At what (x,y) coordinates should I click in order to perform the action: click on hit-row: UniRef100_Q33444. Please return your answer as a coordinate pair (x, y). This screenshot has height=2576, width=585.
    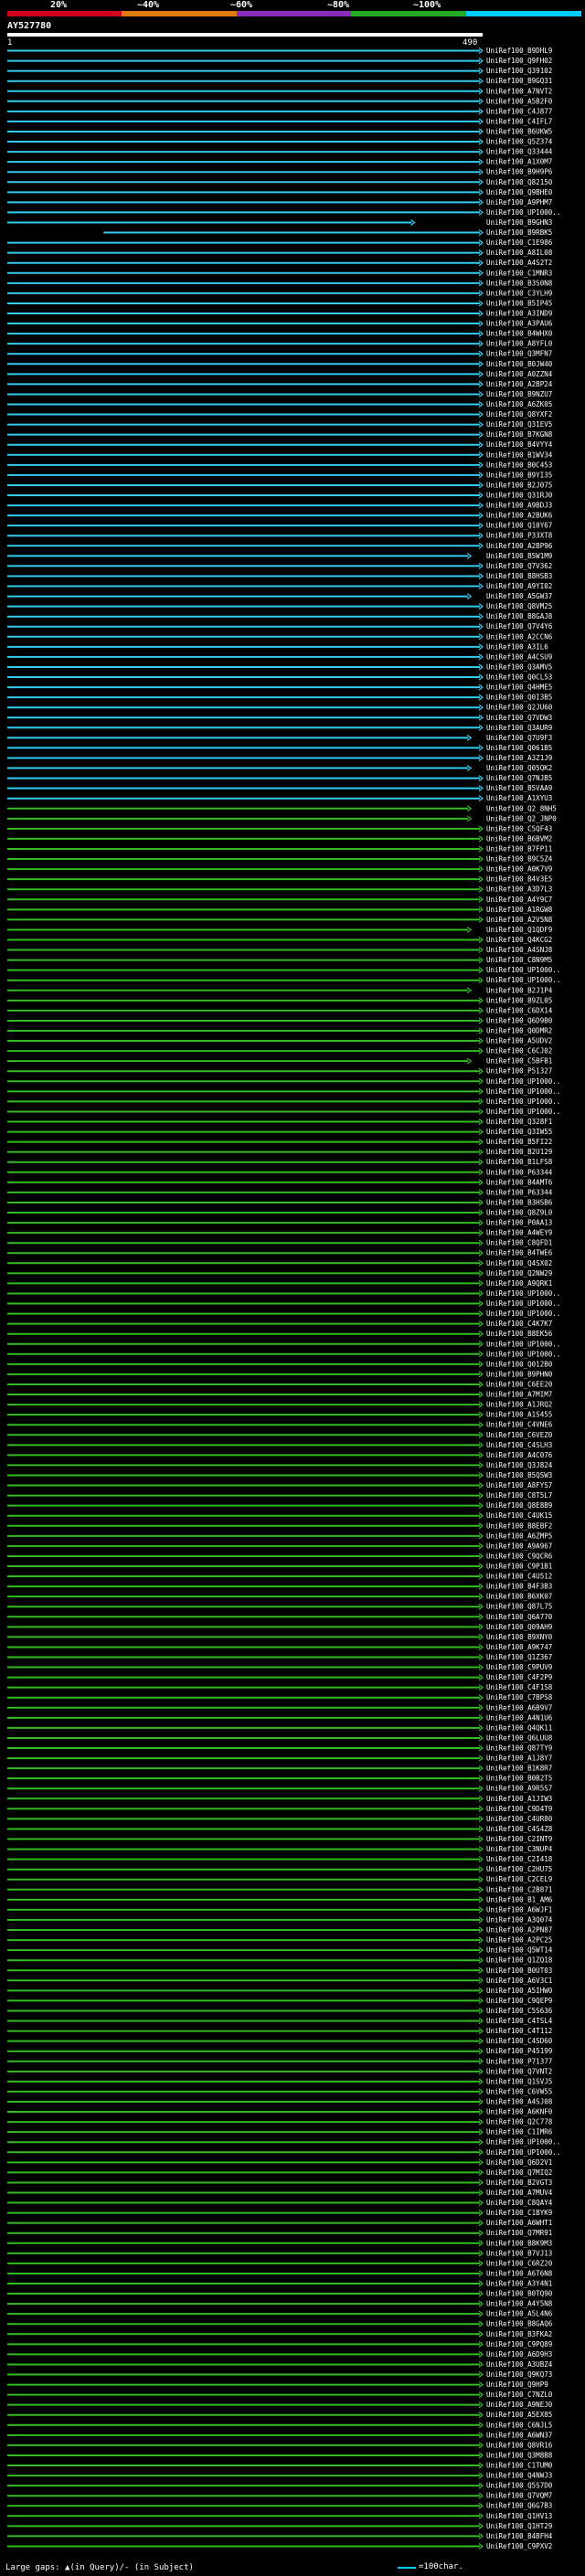
    Looking at the image, I should click on (280, 152).